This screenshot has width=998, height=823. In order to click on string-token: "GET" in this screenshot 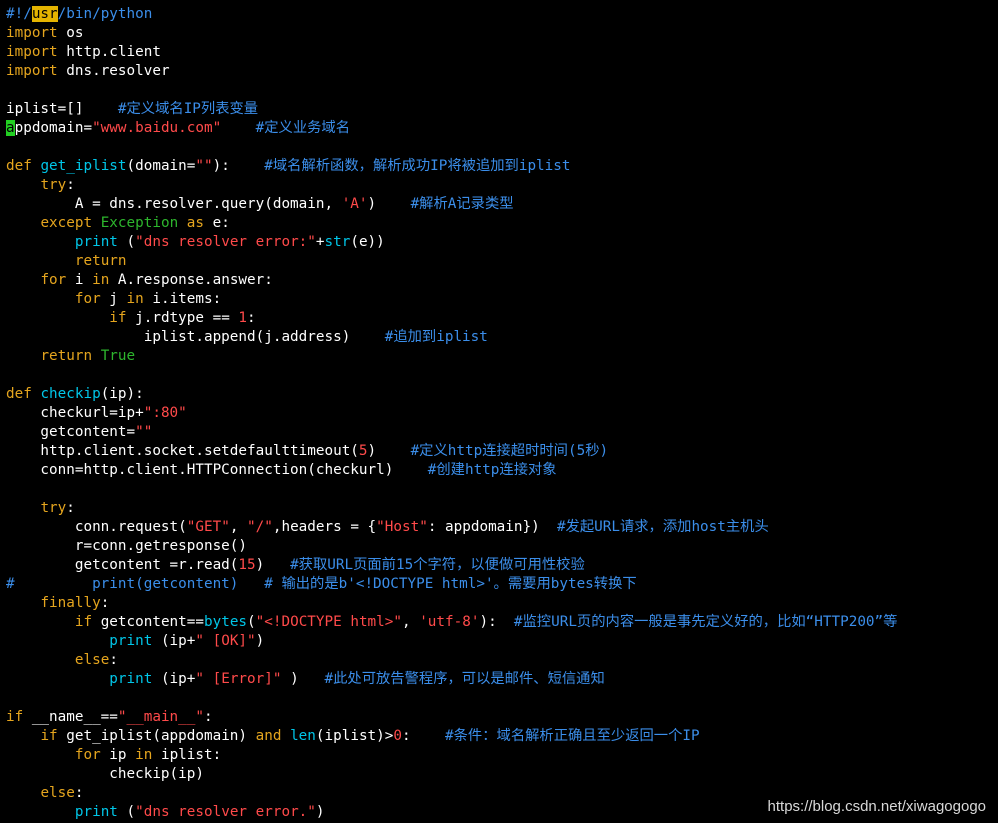, I will do `click(208, 527)`.